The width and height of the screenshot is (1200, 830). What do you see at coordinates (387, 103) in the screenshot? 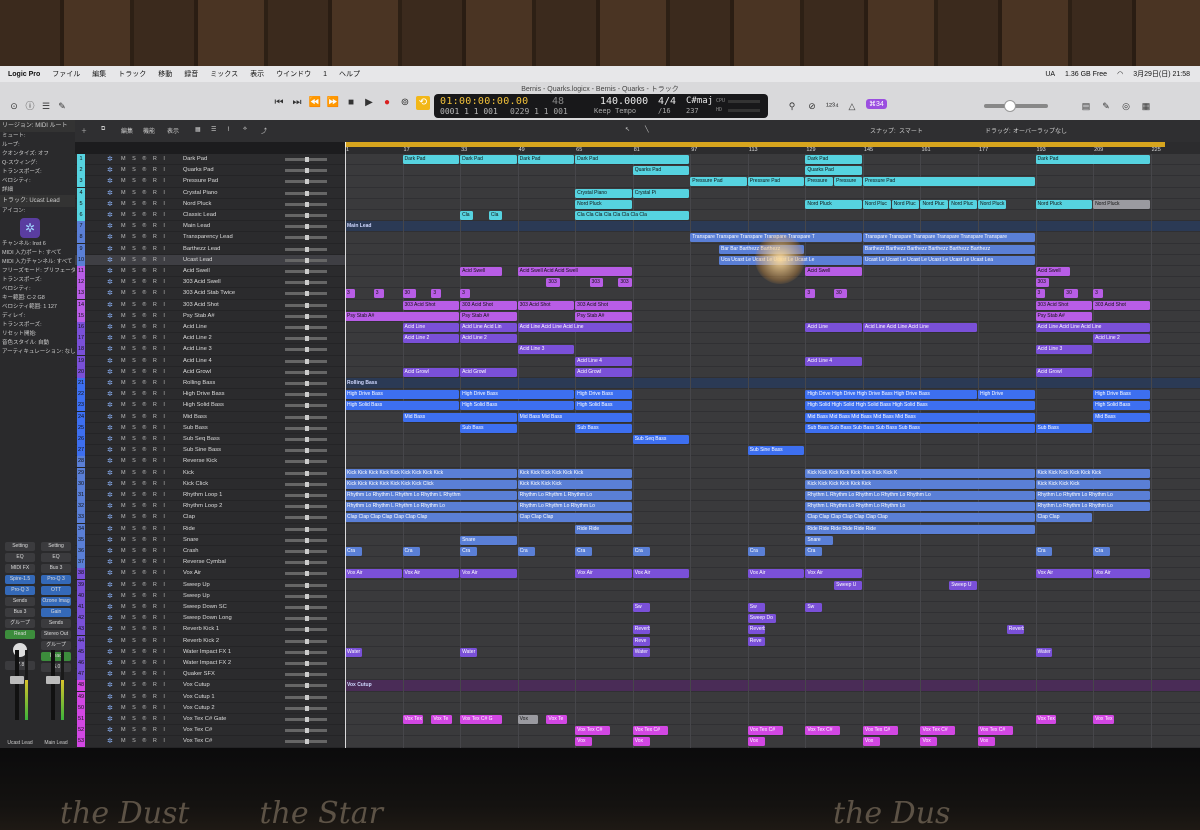
I see `record-icon: ●` at bounding box center [387, 103].